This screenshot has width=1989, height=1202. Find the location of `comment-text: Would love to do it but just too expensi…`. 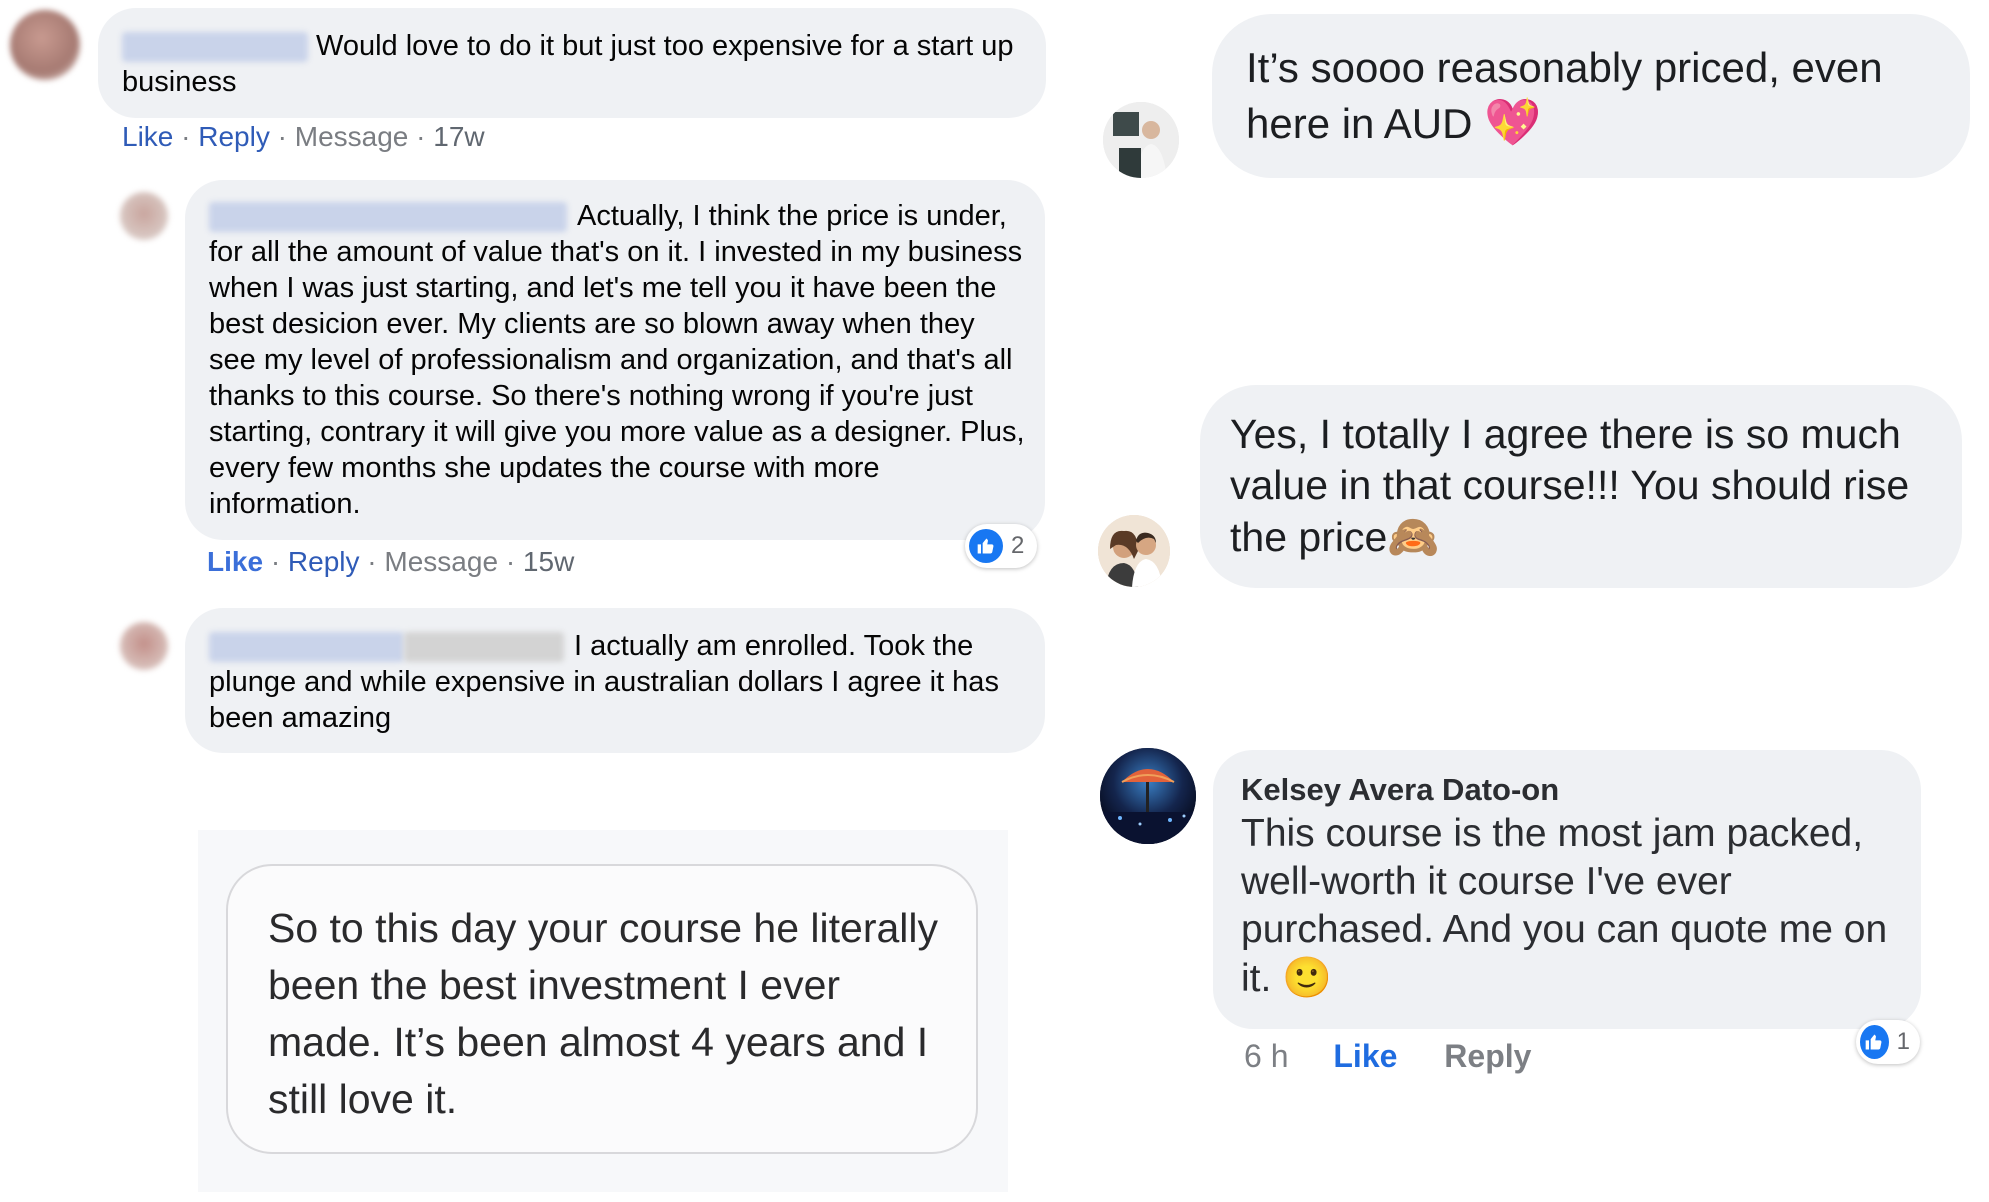

comment-text: Would love to do it but just too expensi… is located at coordinates (568, 64).